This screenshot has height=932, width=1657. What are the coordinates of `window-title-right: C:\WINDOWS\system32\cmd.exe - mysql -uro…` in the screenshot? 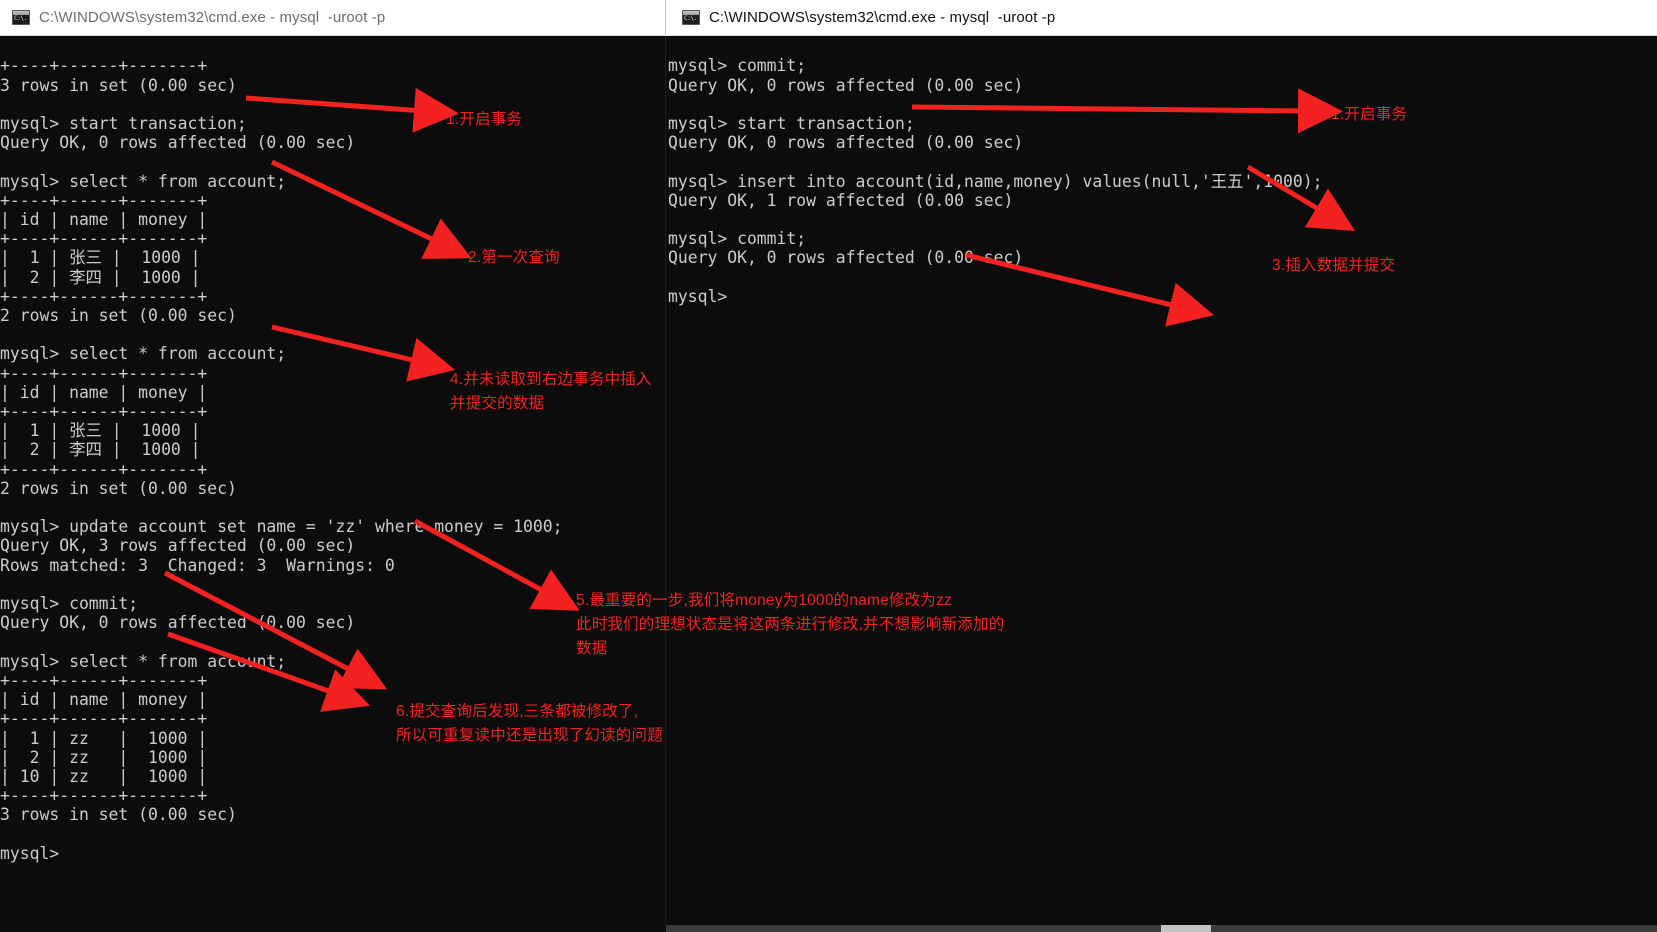 It's located at (882, 17).